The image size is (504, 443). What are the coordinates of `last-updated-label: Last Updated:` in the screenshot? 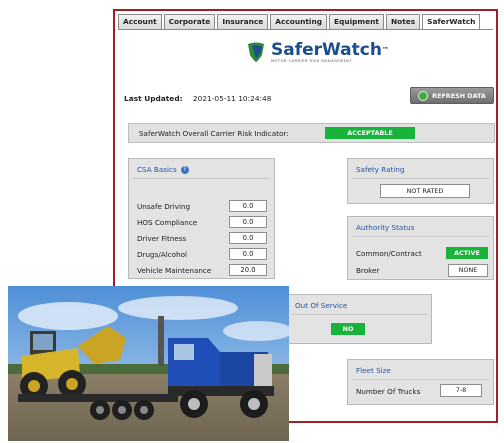 It's located at (153, 98).